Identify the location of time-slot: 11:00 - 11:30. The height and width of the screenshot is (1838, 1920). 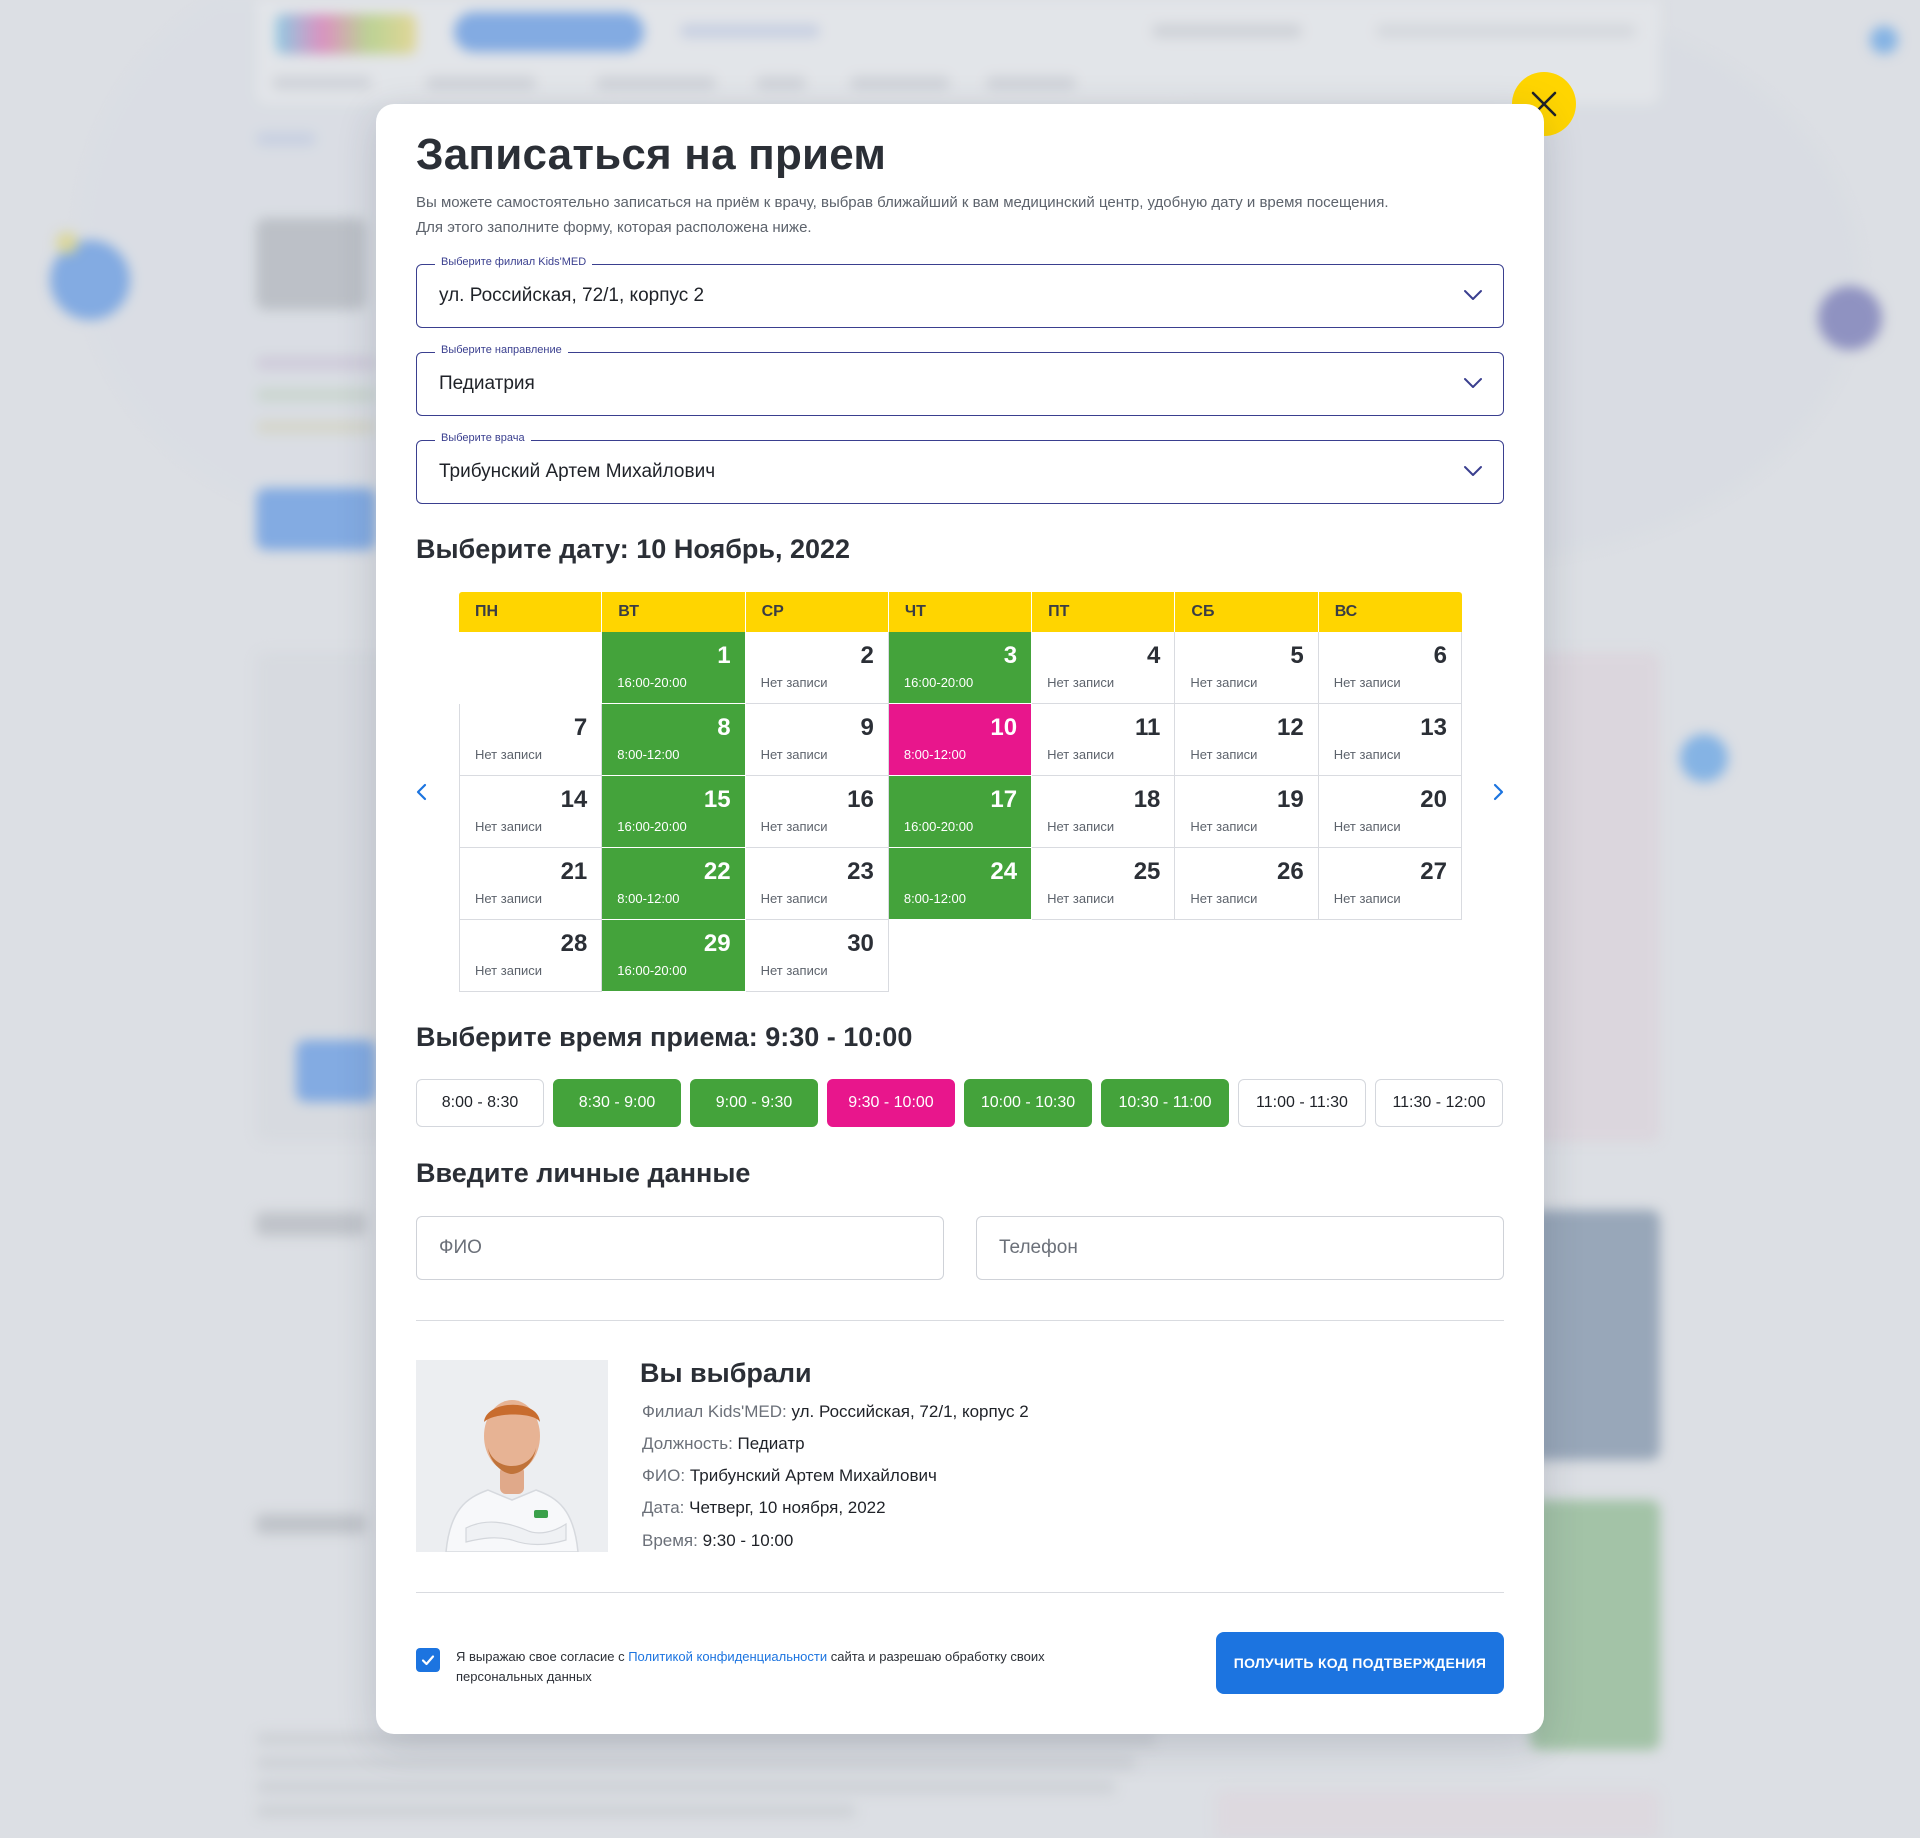
(1302, 1103).